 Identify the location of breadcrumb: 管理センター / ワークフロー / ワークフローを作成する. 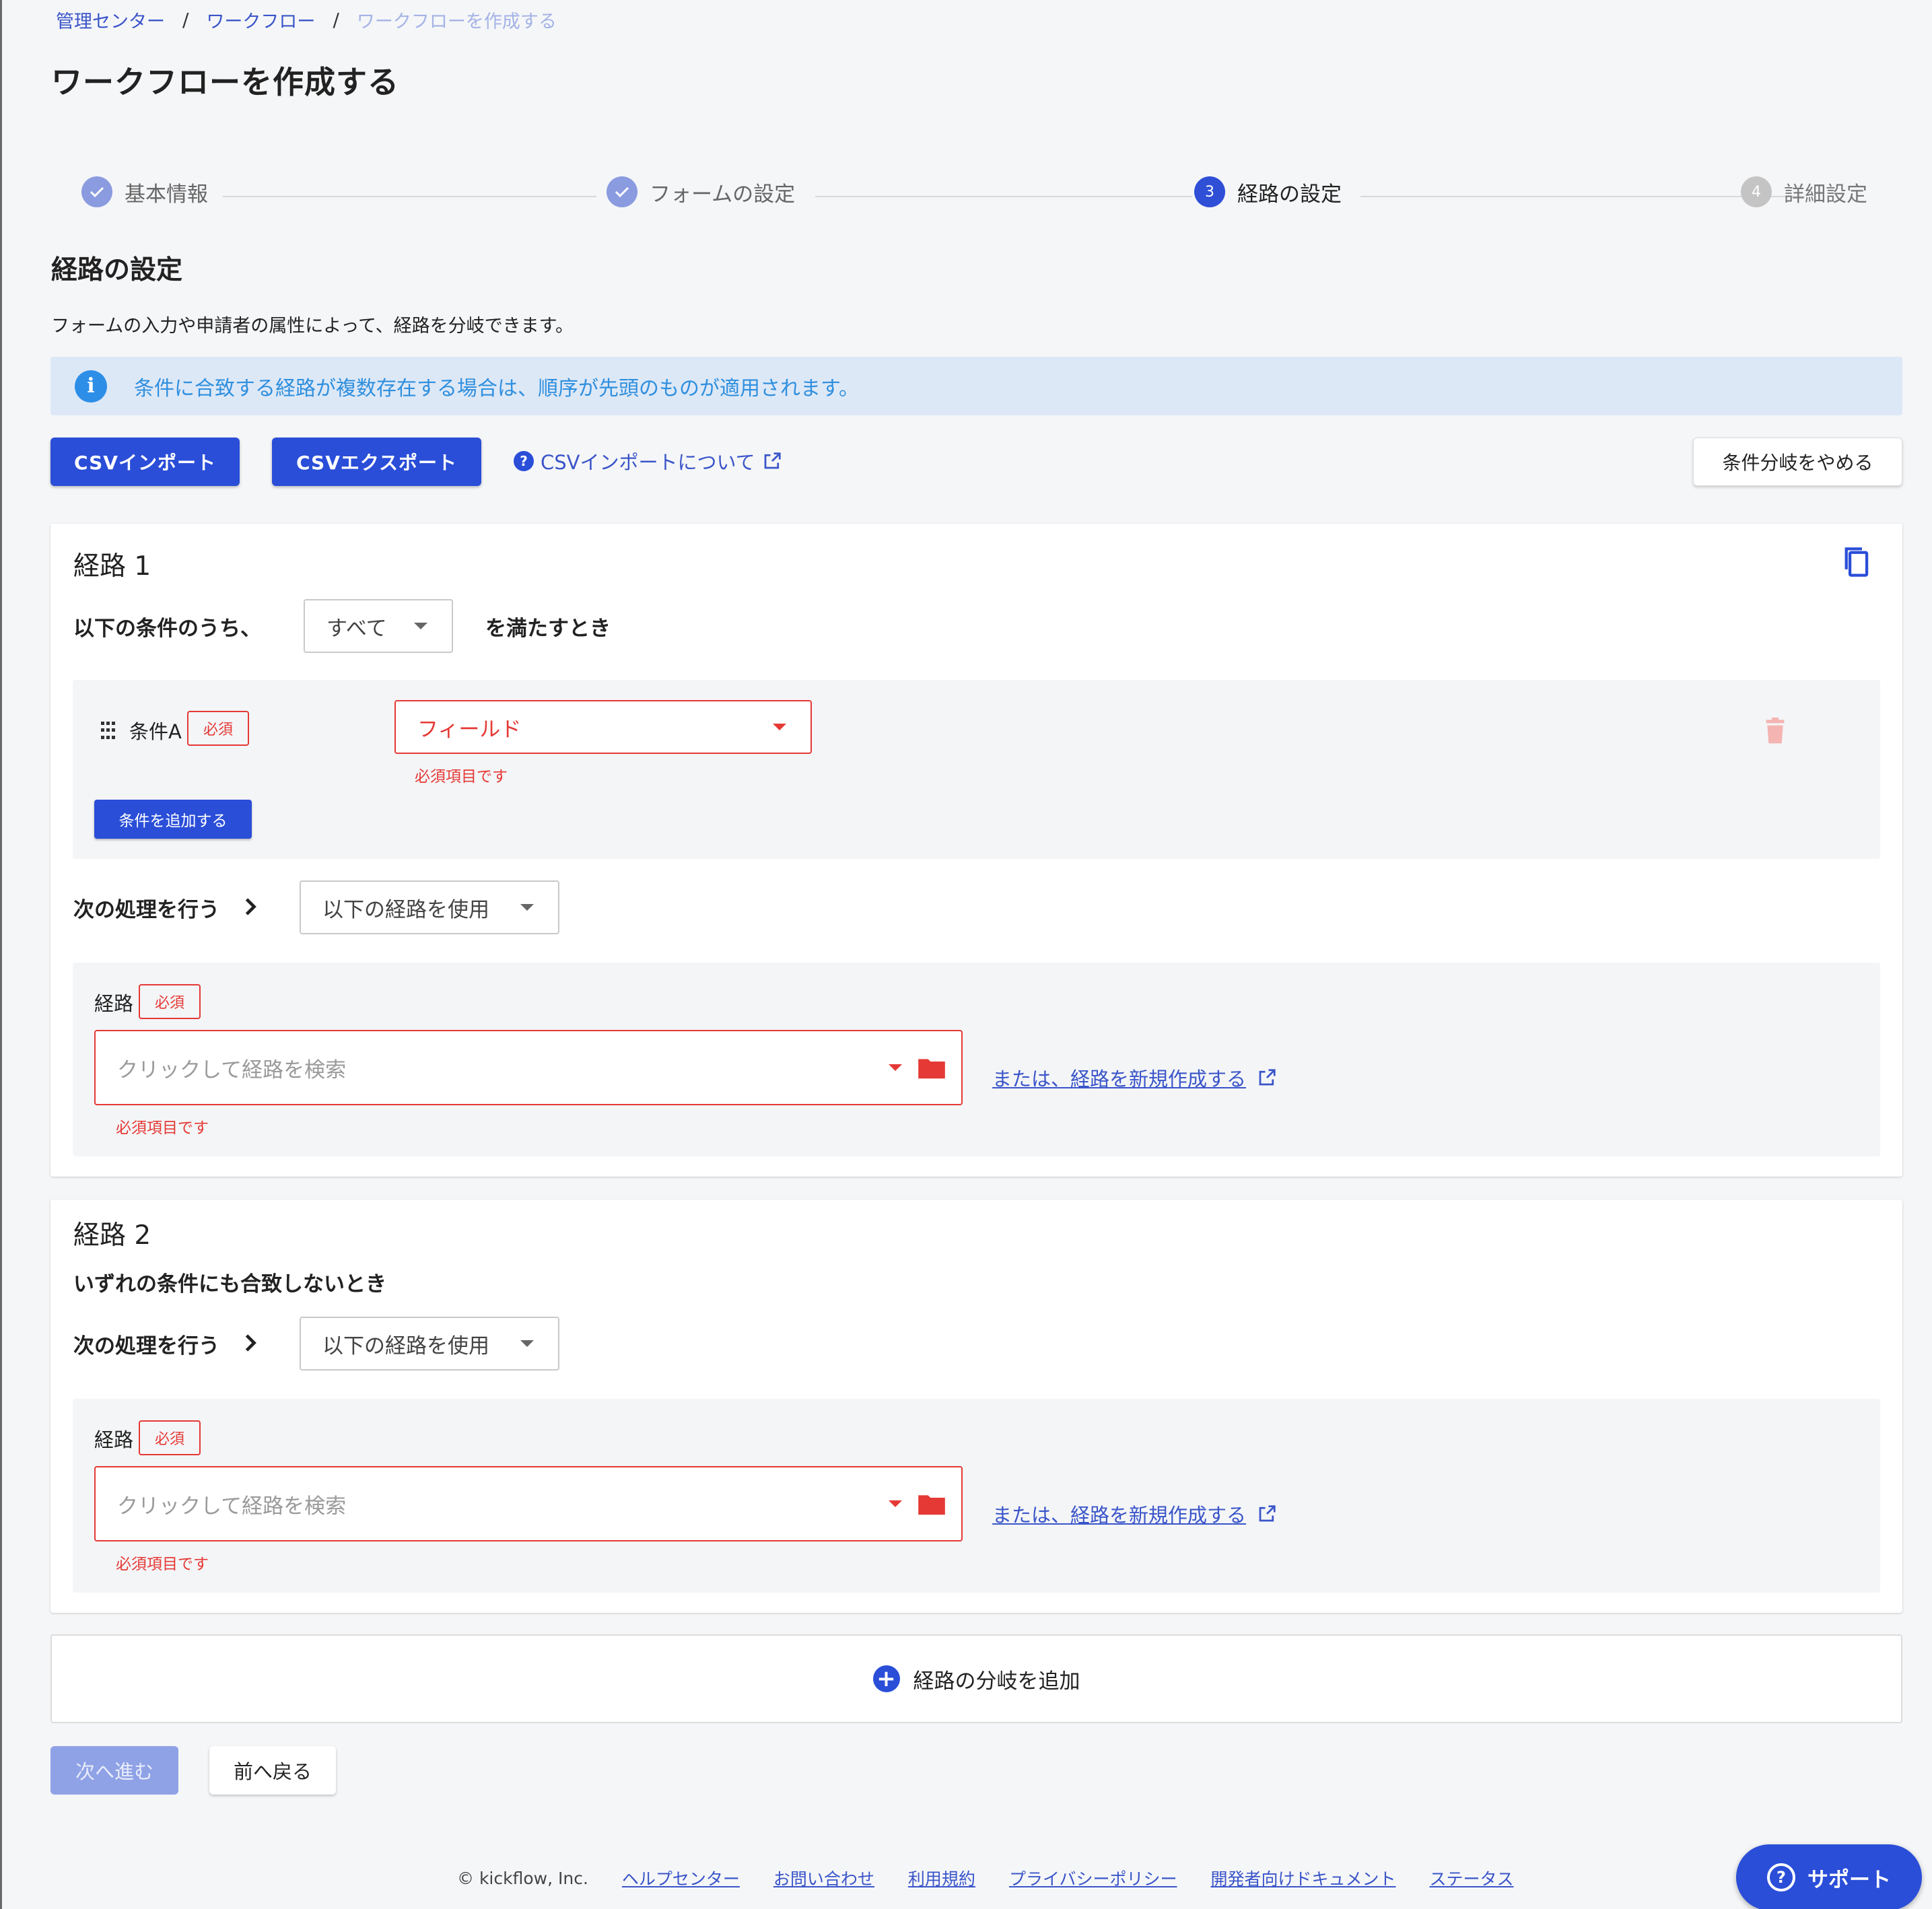
(306, 20).